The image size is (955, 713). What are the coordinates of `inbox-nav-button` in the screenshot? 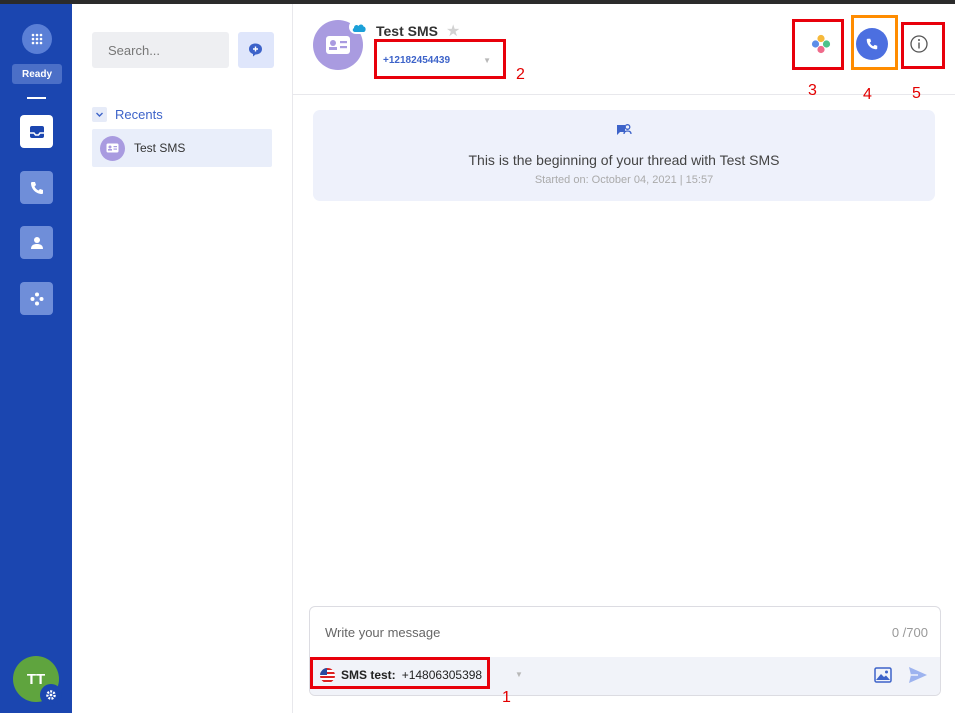 It's located at (36, 131).